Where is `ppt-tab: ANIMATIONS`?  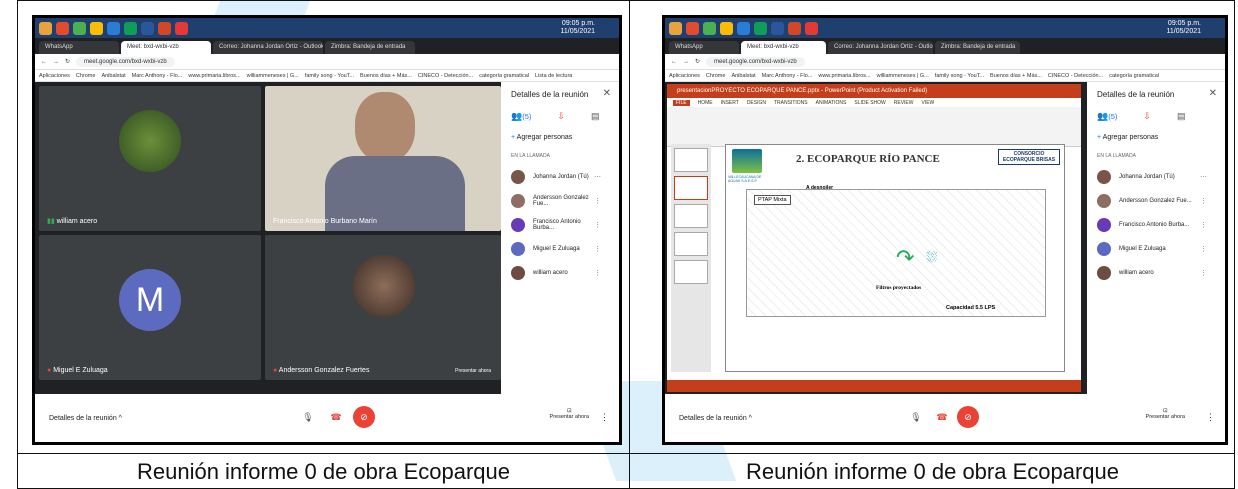
ppt-tab: ANIMATIONS is located at coordinates (831, 103).